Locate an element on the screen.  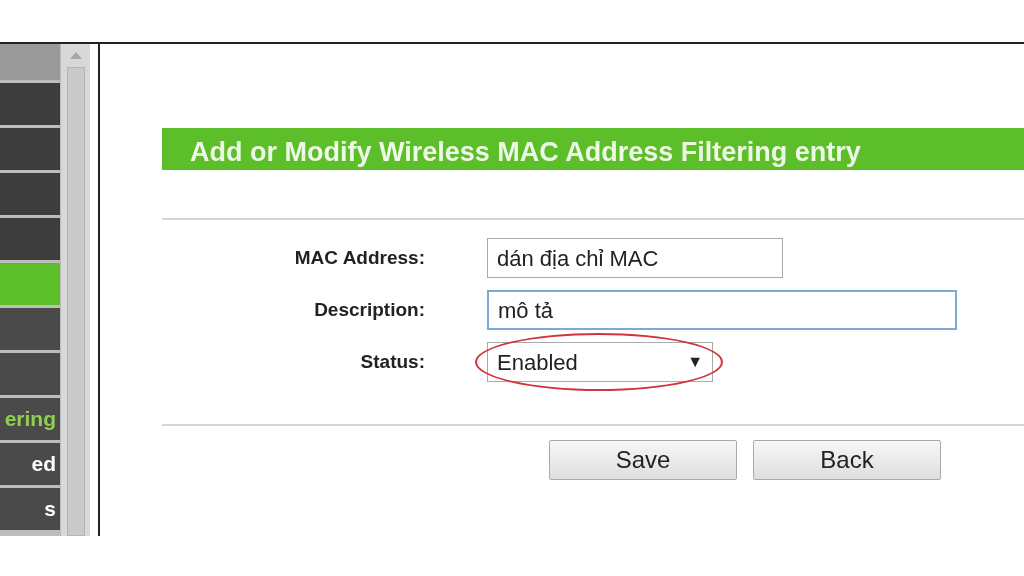
section-title: Add or Modify Wireless MAC Address Filtering entry is located at coordinates (593, 149).